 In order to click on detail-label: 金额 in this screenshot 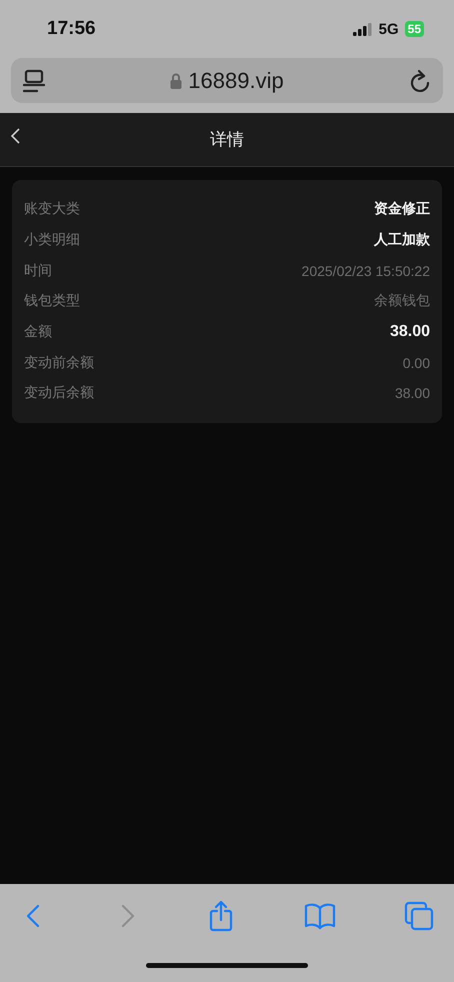, I will do `click(38, 332)`.